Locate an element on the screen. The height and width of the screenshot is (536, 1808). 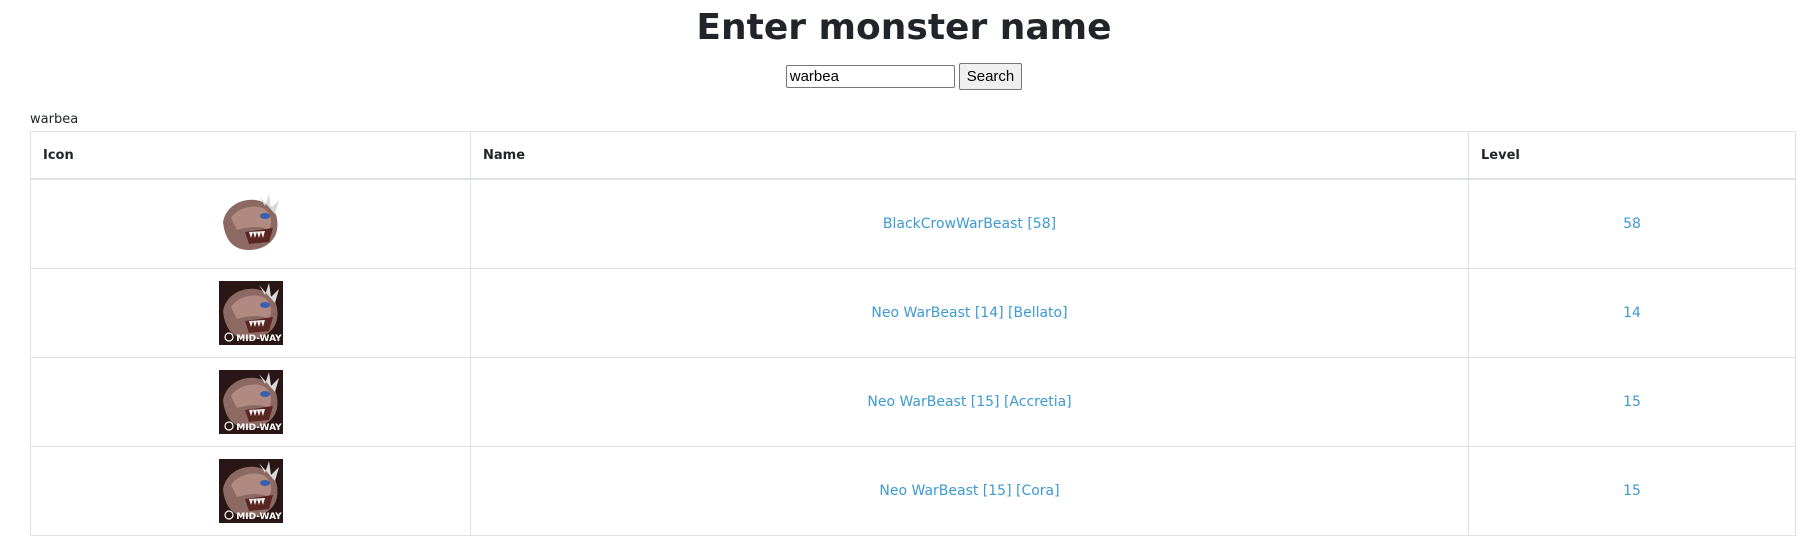
monster-name-link: BlackCrowWarBeast [58] is located at coordinates (969, 224).